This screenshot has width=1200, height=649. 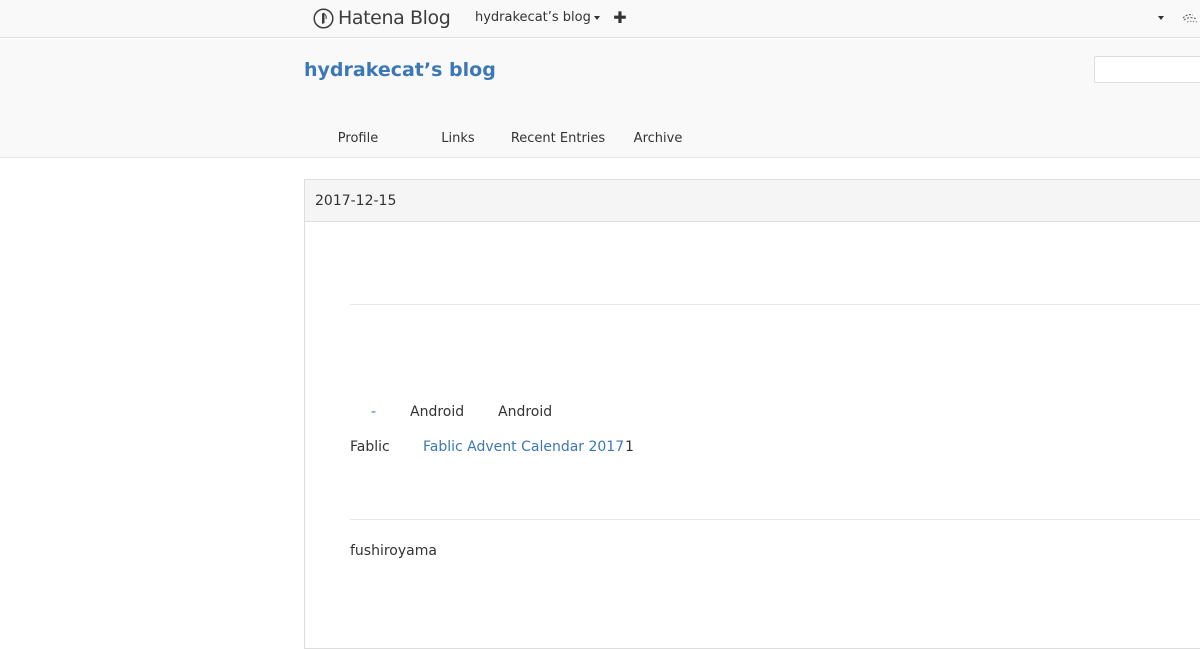 I want to click on fablic-label: Fablic, so click(x=370, y=447).